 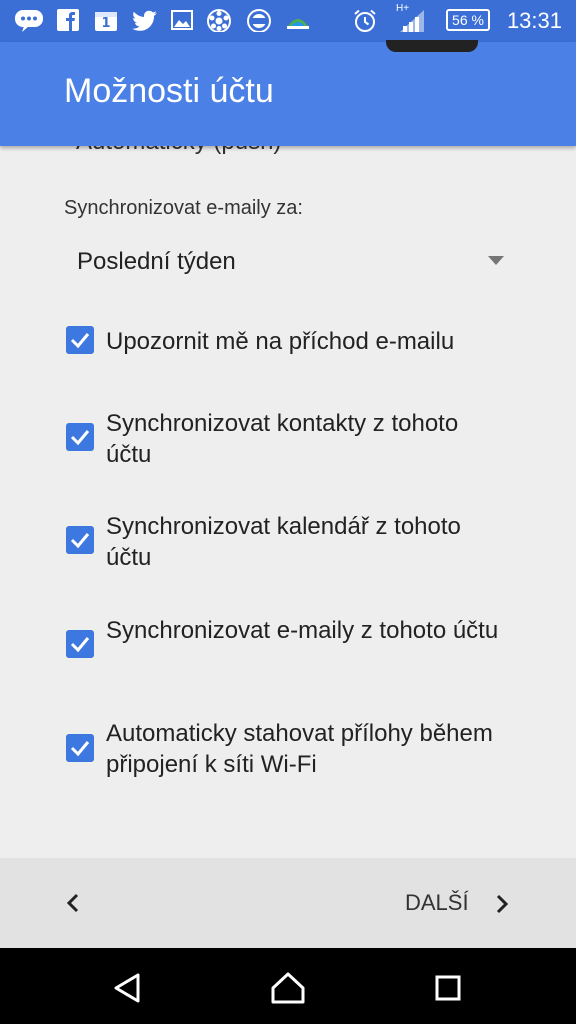 I want to click on facebook-icon, so click(x=68, y=20).